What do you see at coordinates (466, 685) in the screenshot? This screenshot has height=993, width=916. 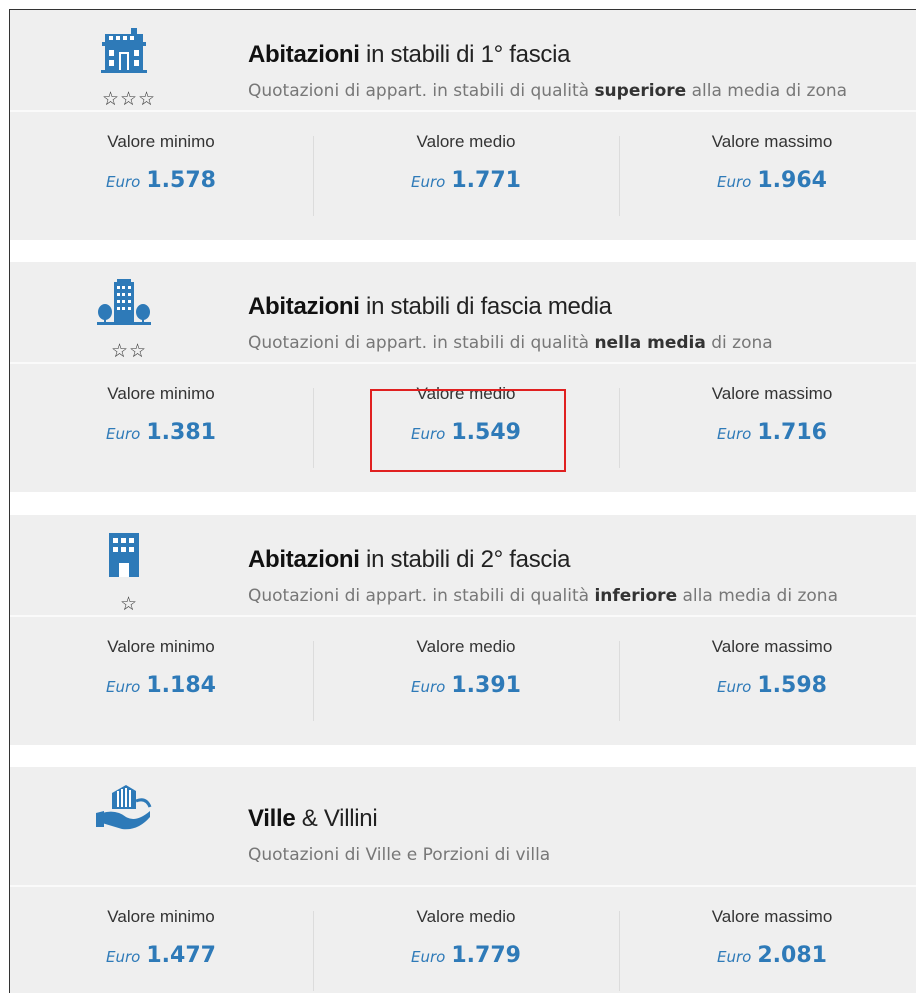 I see `valore-medio-value: Euro 1.391` at bounding box center [466, 685].